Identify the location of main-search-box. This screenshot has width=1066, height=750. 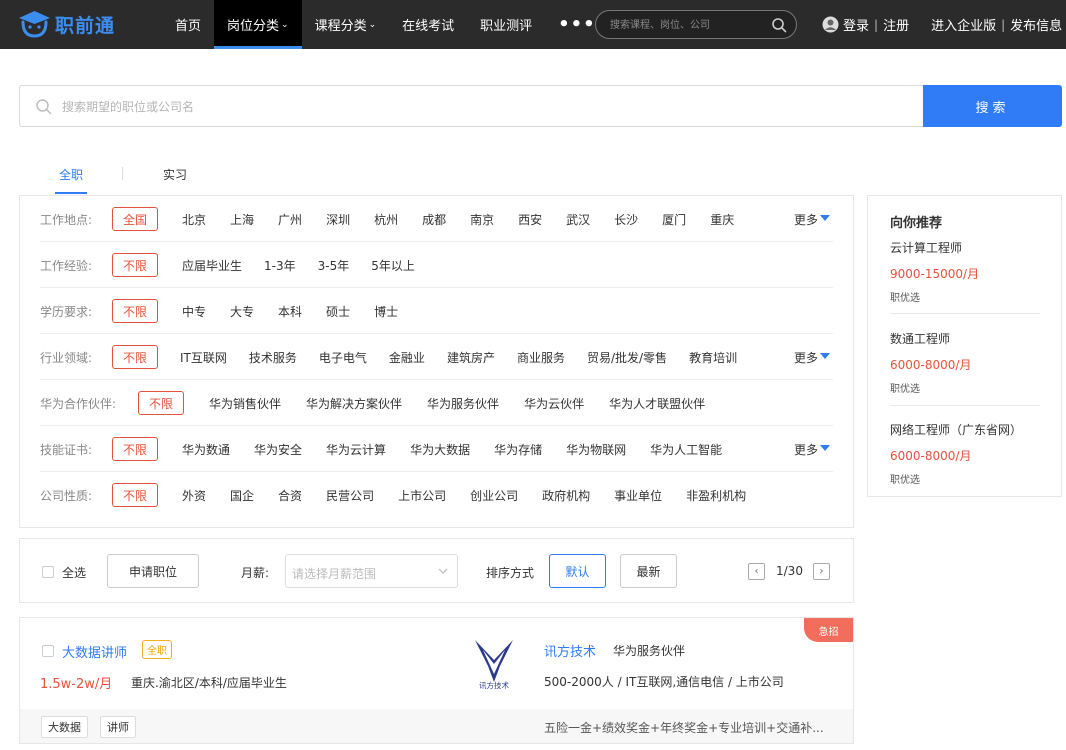
(471, 106).